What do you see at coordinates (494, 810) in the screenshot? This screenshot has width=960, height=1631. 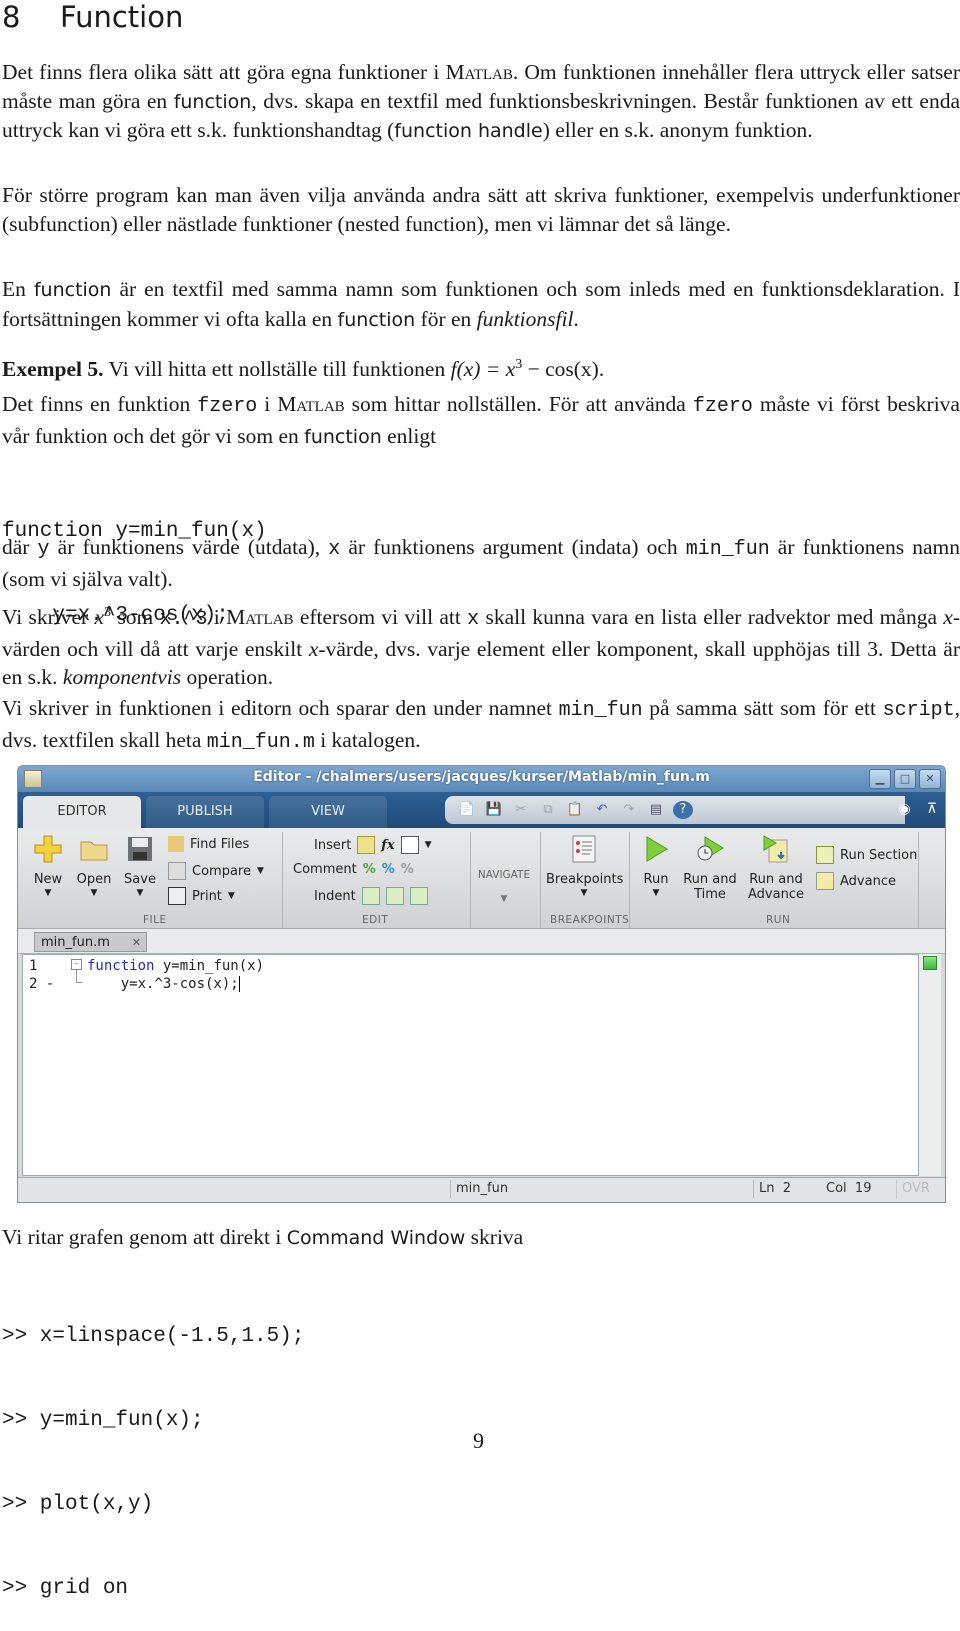 I see `save-icon: 💾` at bounding box center [494, 810].